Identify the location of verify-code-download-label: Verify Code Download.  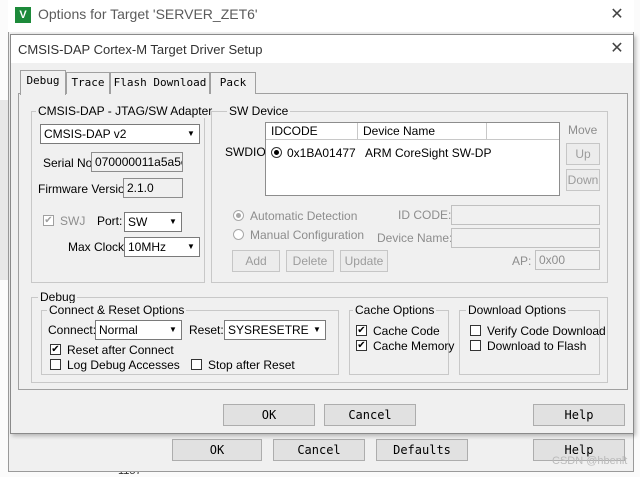
(546, 331).